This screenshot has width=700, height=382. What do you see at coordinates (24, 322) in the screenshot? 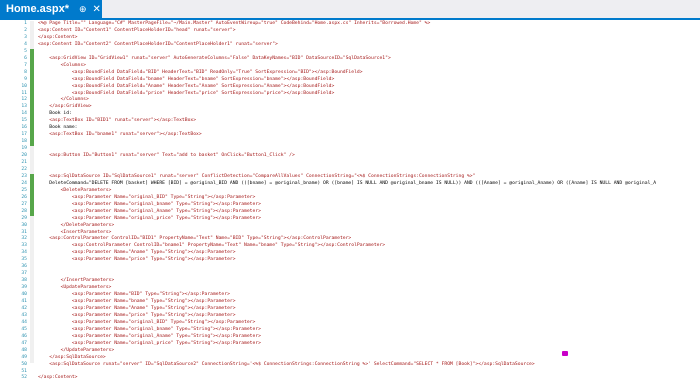
I see `line-number: 44` at bounding box center [24, 322].